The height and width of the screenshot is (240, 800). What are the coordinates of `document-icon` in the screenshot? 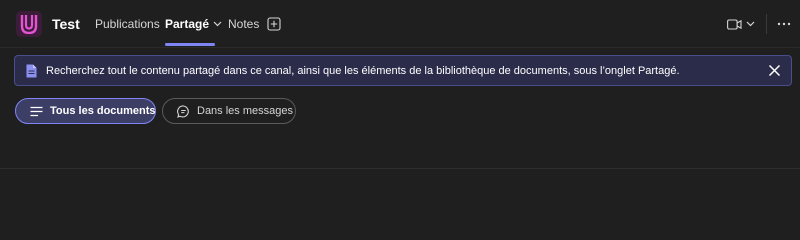 It's located at (31, 71).